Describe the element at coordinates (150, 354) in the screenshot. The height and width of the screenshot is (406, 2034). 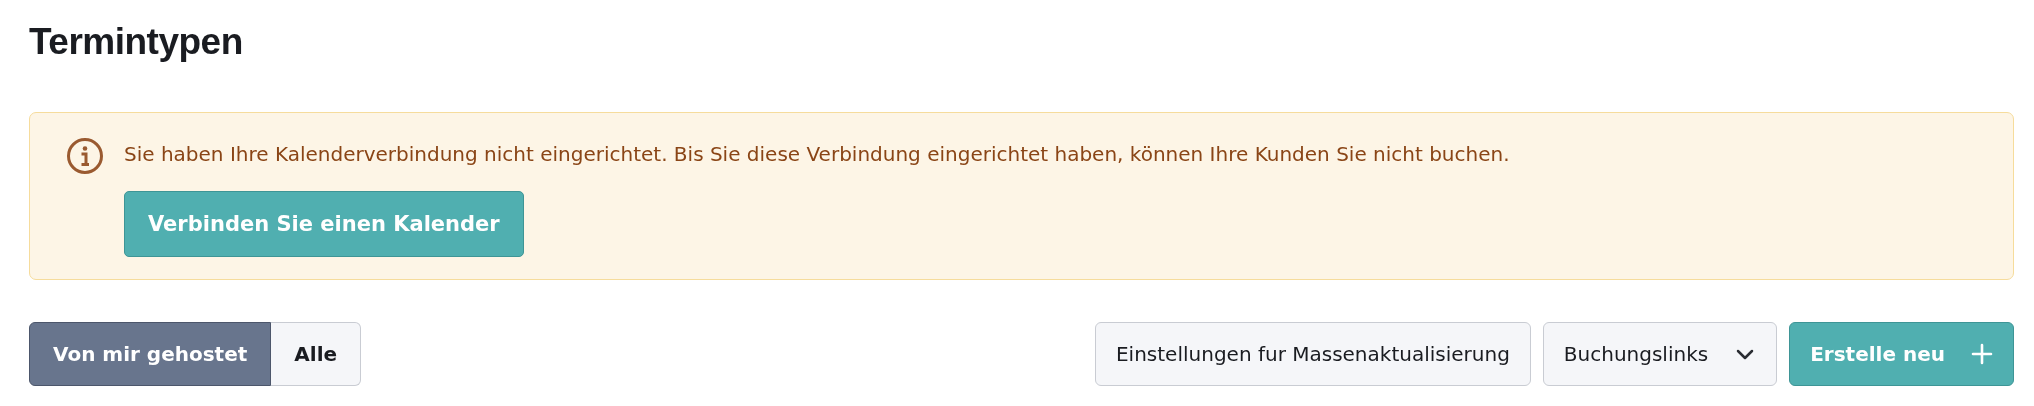
I see `filter-tab: Von mir gehostet` at that location.